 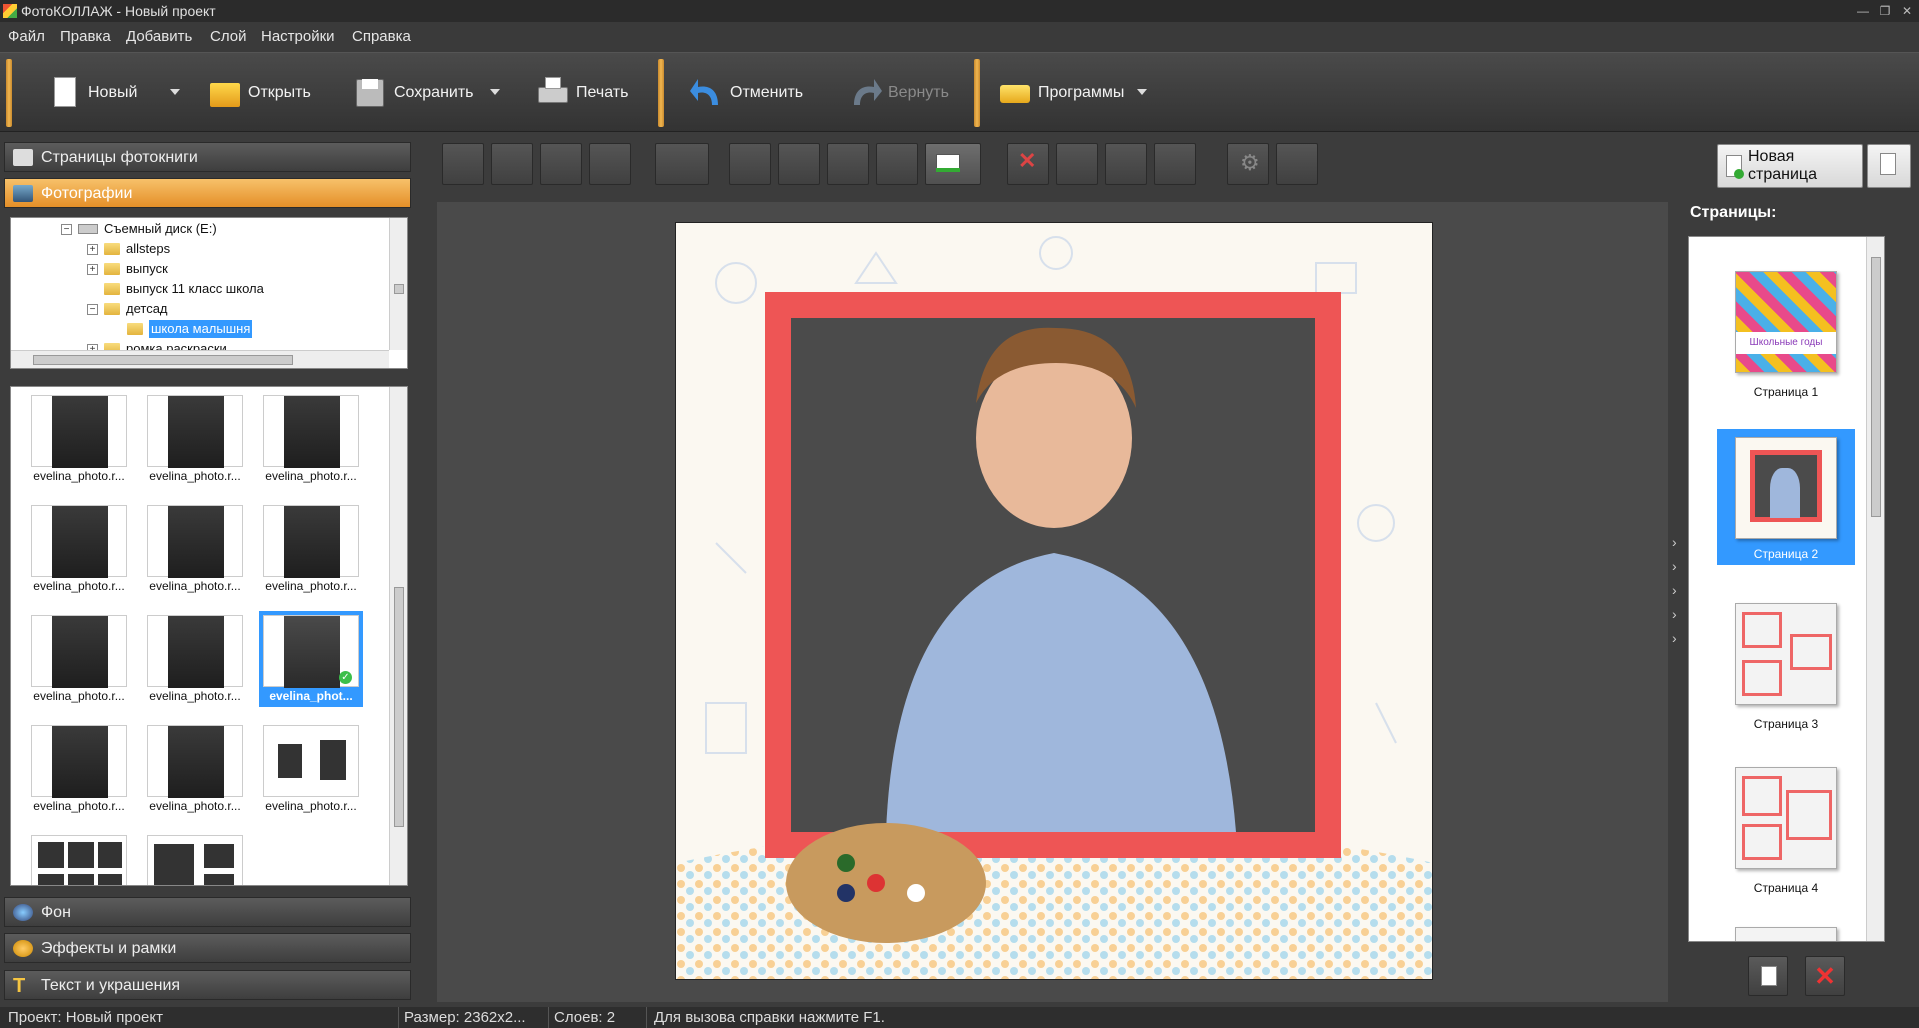 I want to click on tree-item-label: Съемный диск (E:), so click(x=160, y=228).